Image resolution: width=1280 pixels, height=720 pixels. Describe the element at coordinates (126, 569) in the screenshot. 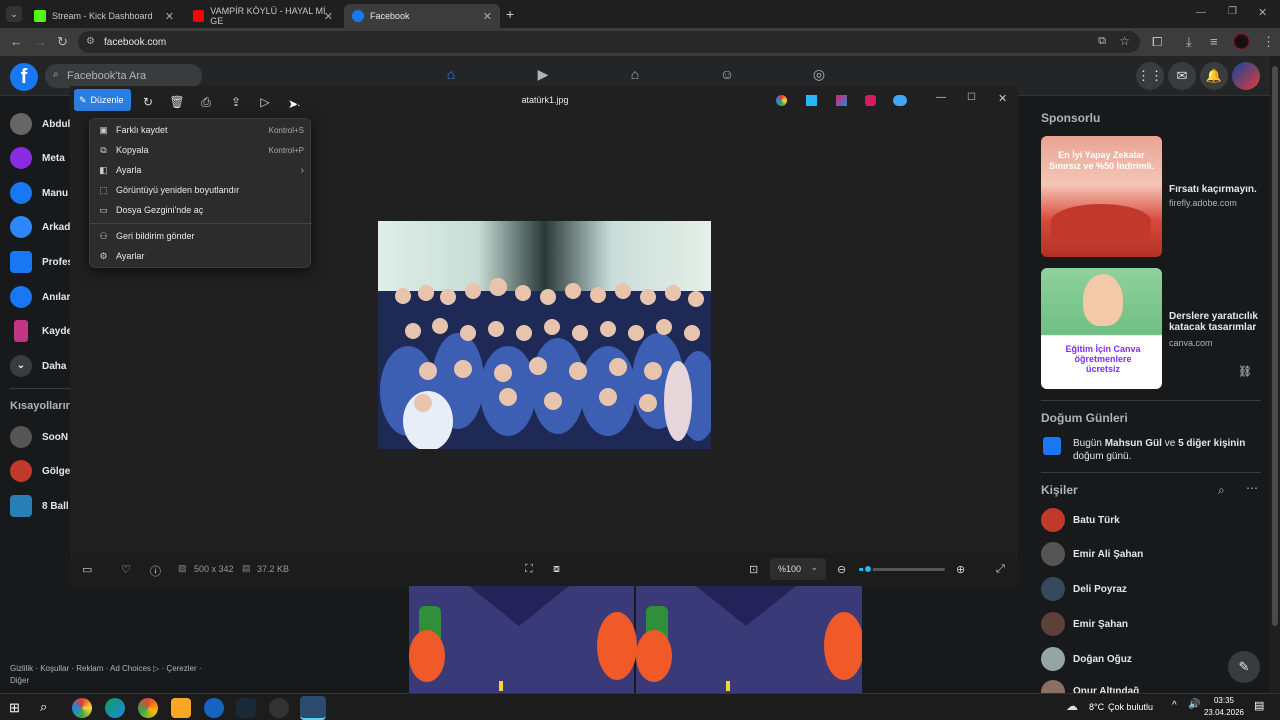

I see `favorite-heart-icon: ♡` at that location.